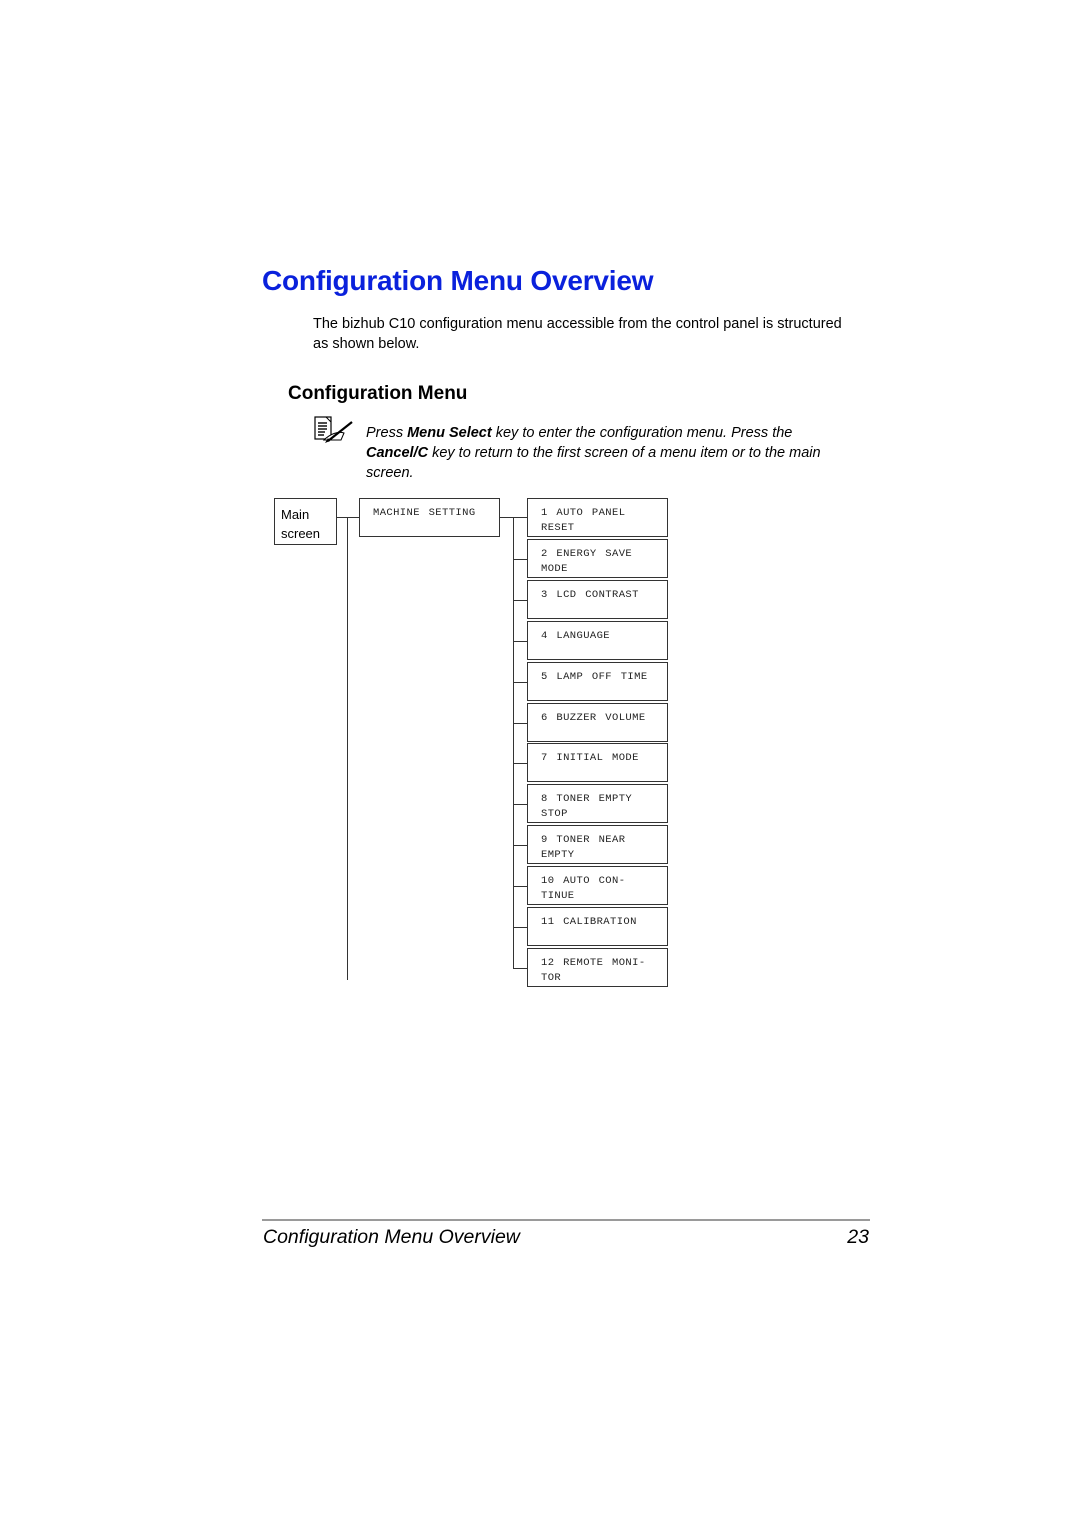 Image resolution: width=1080 pixels, height=1527 pixels. Describe the element at coordinates (597, 599) in the screenshot. I see `menu-item-box: 3 LCD CONTRAST` at that location.